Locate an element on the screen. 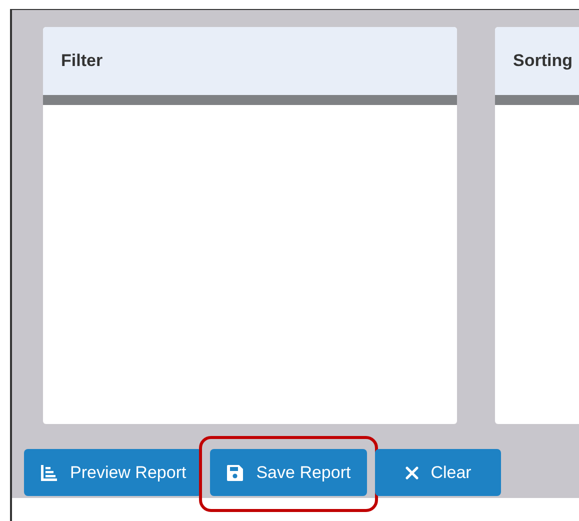  panel-title: Sorting is located at coordinates (542, 61).